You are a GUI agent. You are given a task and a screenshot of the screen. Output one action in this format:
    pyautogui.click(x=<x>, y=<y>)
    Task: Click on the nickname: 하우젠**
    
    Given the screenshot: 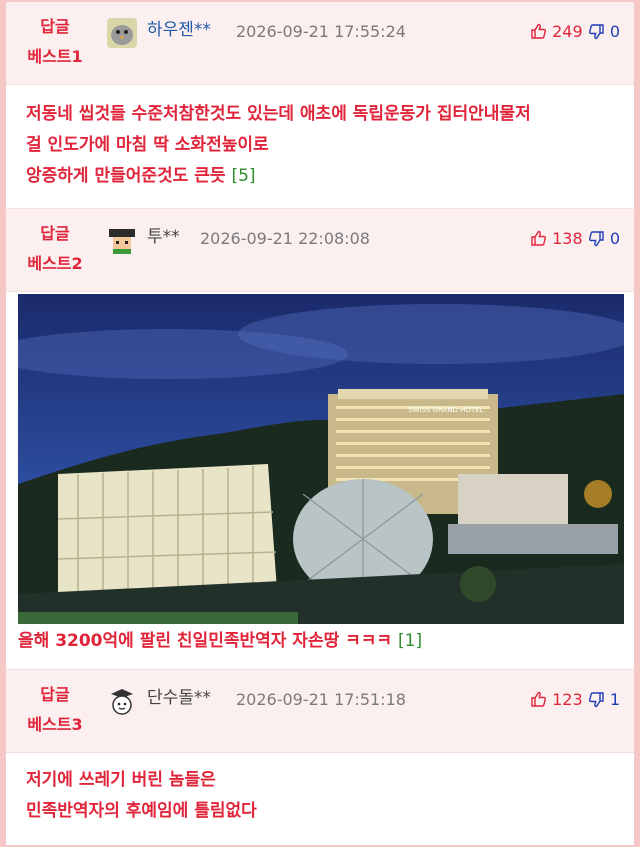 What is the action you would take?
    pyautogui.click(x=179, y=30)
    